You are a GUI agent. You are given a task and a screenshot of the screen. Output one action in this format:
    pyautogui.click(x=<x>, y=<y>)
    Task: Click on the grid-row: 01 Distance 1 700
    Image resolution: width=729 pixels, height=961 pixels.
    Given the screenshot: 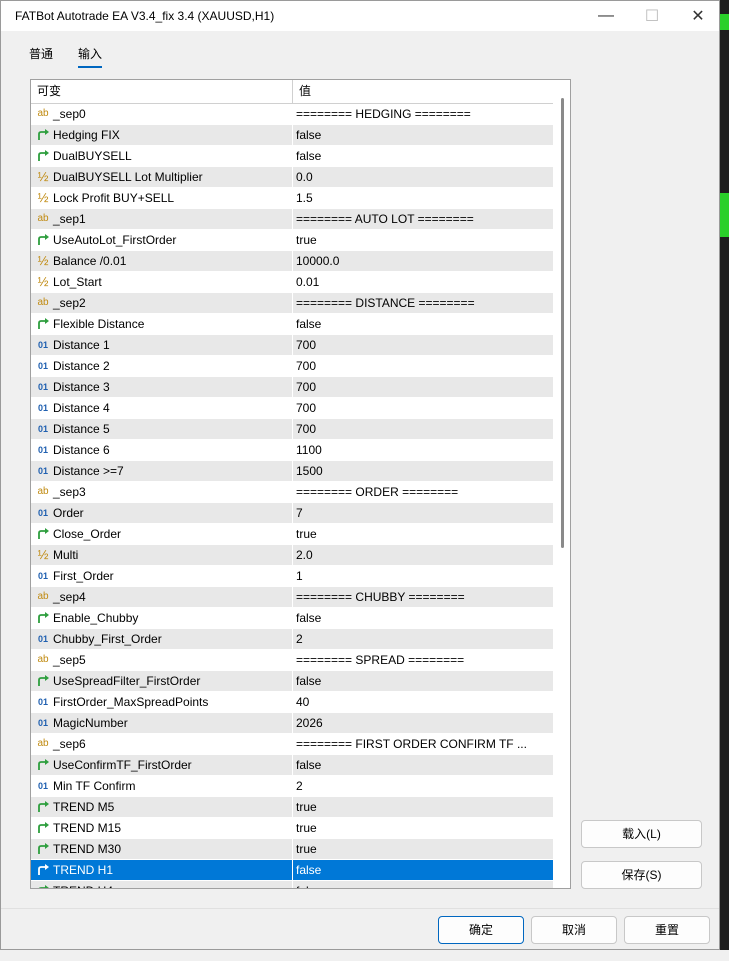 What is the action you would take?
    pyautogui.click(x=292, y=345)
    